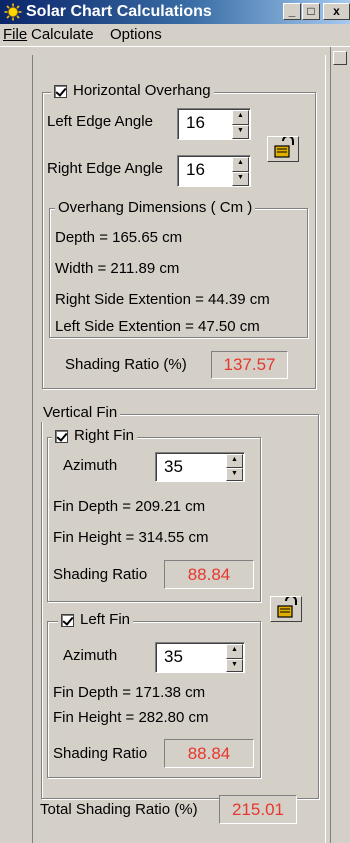 The image size is (350, 843). Describe the element at coordinates (96, 620) in the screenshot. I see `left-fin-checkbox: Left Fin` at that location.